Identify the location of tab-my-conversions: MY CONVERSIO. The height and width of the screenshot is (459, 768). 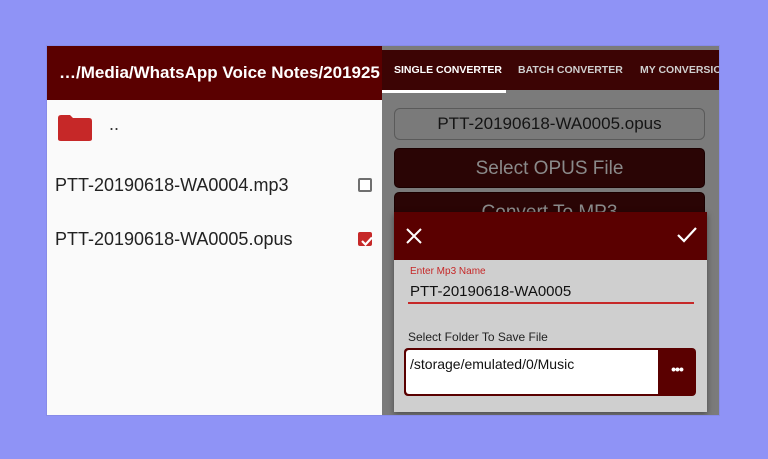
(679, 70).